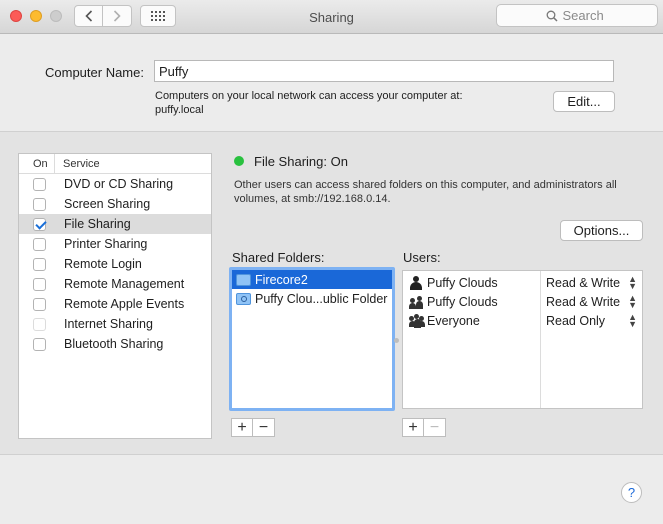  What do you see at coordinates (124, 284) in the screenshot?
I see `service-label: Remote Management` at bounding box center [124, 284].